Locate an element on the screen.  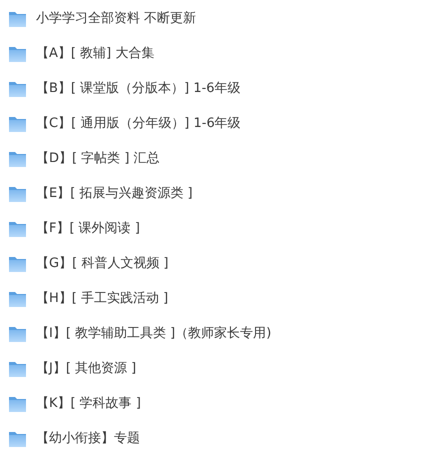
folder-name: 【I】[ 教学辅助工具类 ]（教师家长专用) is located at coordinates (154, 334).